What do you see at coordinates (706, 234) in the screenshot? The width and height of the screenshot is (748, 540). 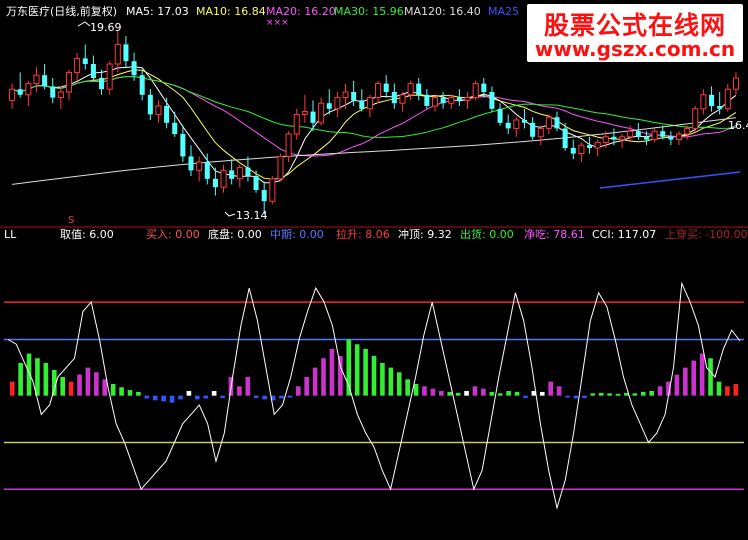 I see `indicator-value: 上穿买: -100.00` at bounding box center [706, 234].